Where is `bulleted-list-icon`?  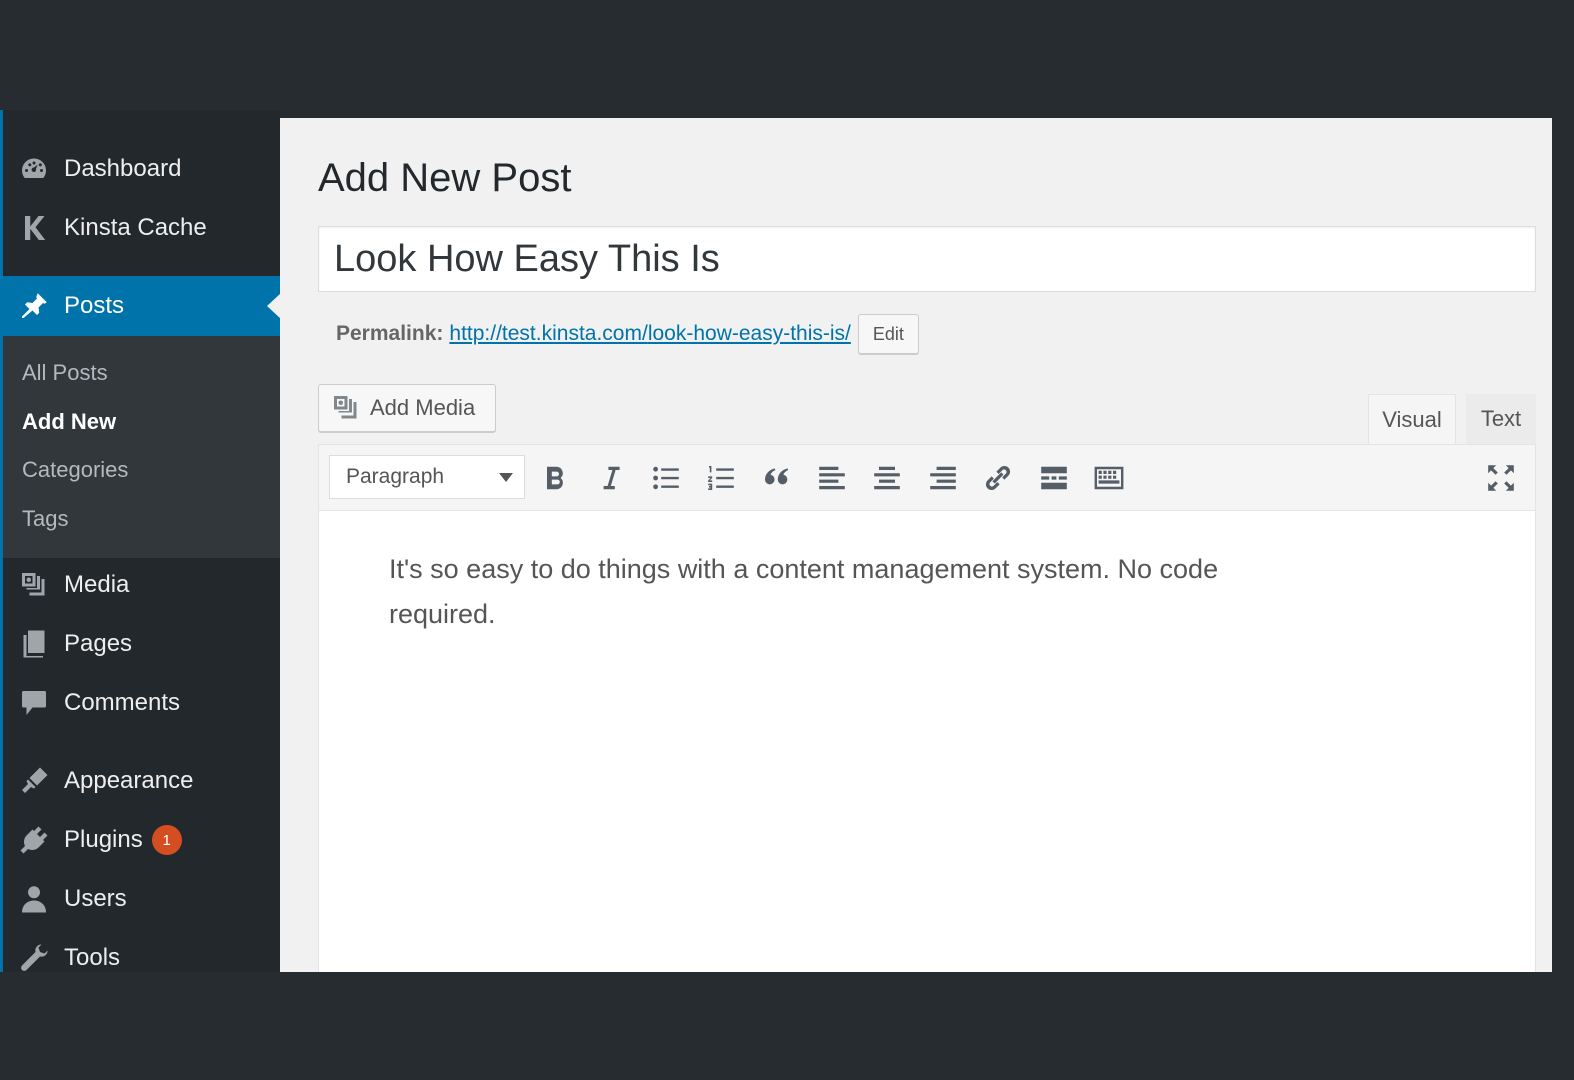
bulleted-list-icon is located at coordinates (666, 478).